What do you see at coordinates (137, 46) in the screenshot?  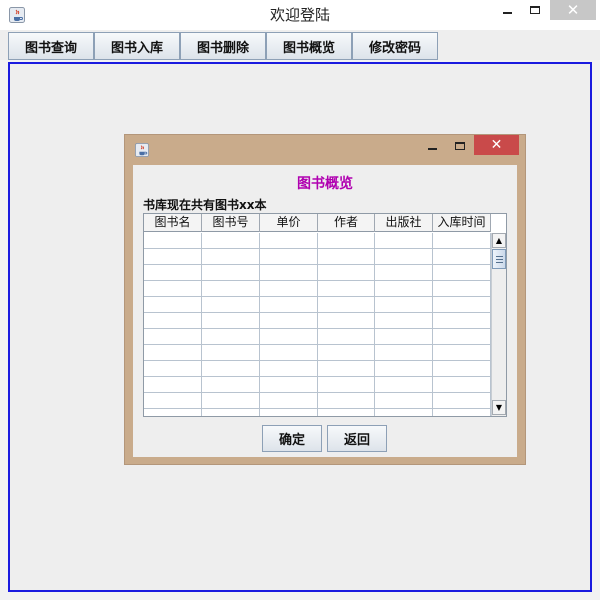 I see `menu-button-book-store: 图书入库` at bounding box center [137, 46].